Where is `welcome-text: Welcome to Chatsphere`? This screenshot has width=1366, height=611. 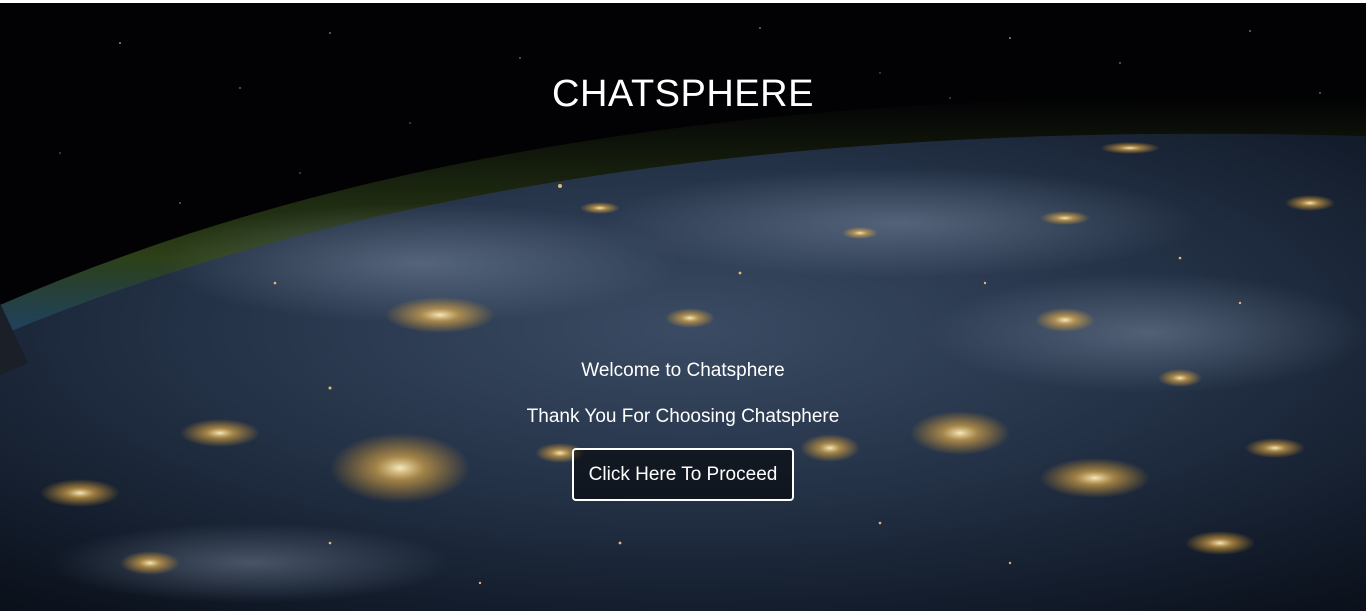
welcome-text: Welcome to Chatsphere is located at coordinates (683, 370).